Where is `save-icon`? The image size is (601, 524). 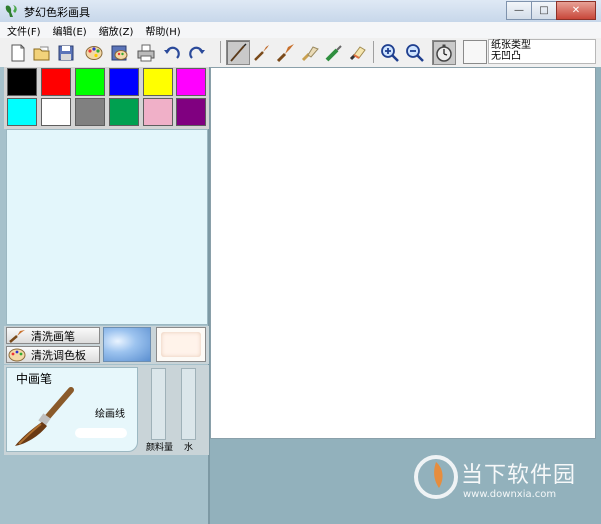
save-icon is located at coordinates (66, 52).